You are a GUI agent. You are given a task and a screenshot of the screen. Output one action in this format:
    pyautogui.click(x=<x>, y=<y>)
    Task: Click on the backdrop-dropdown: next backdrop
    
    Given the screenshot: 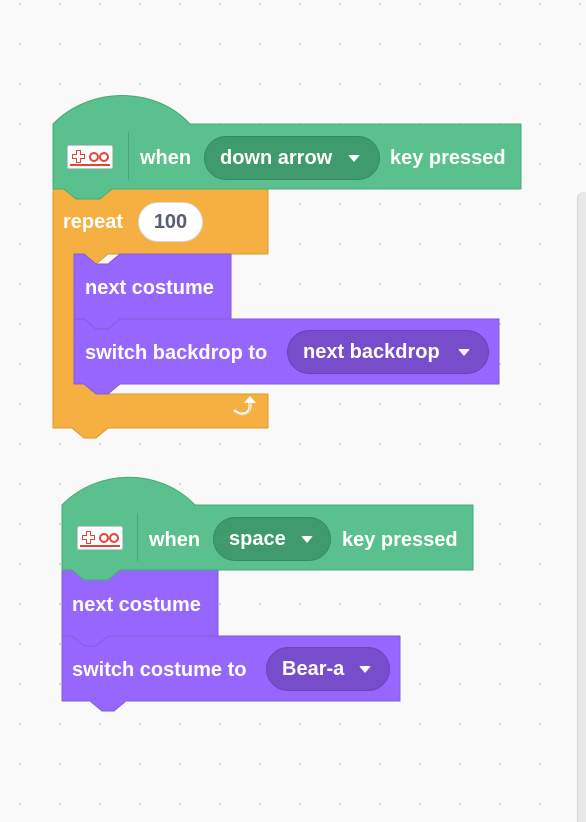 What is the action you would take?
    pyautogui.click(x=388, y=352)
    